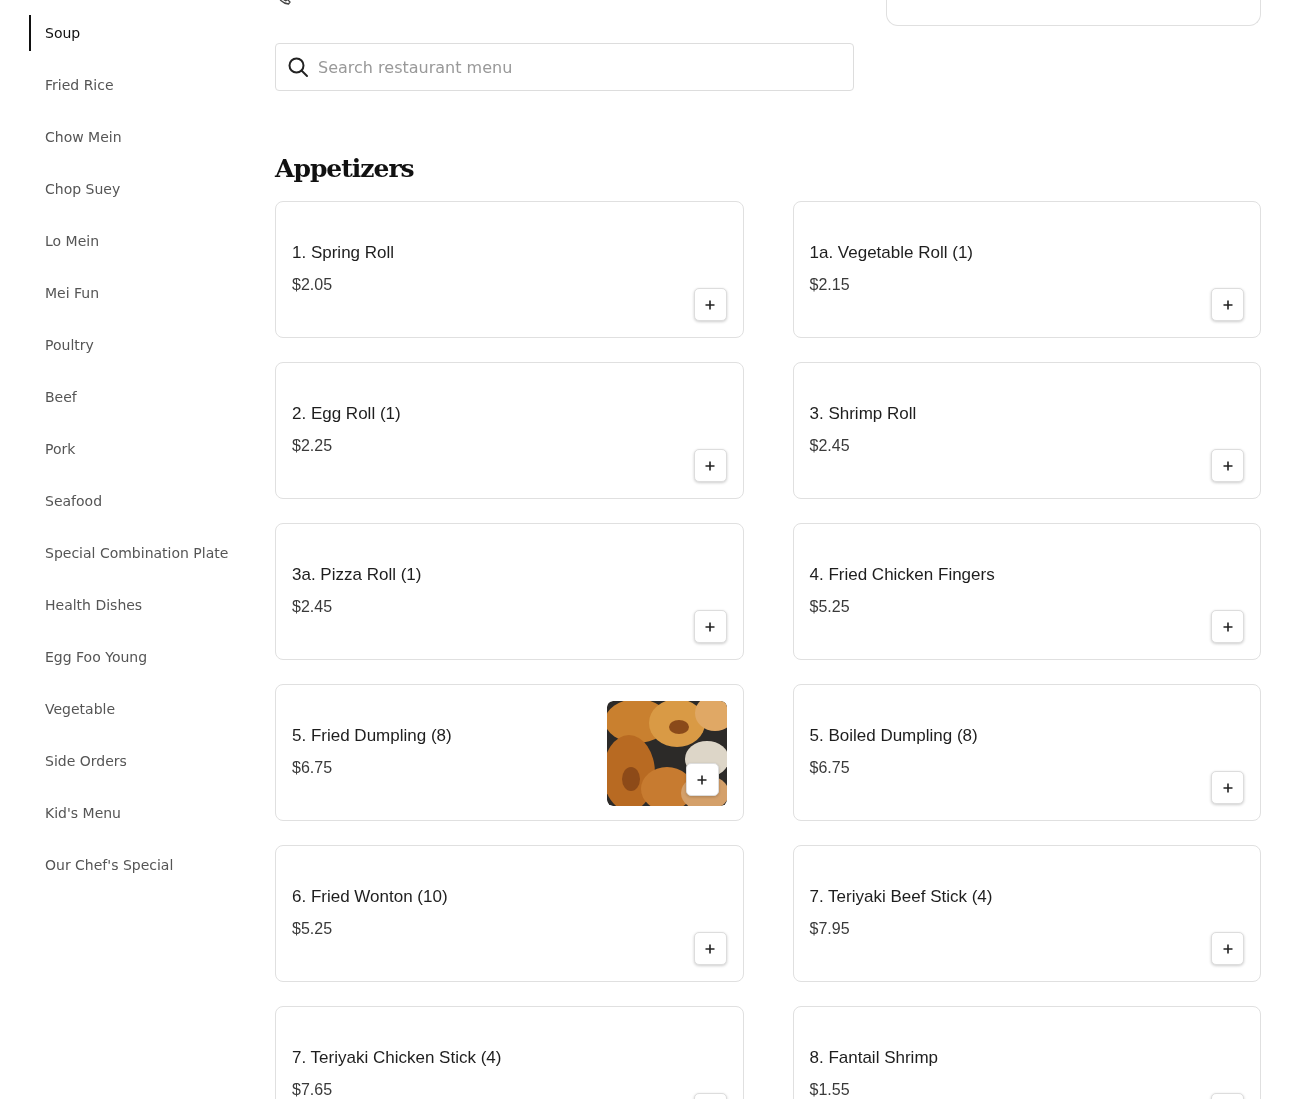 The image size is (1290, 1099). I want to click on item-price: $2.15, so click(829, 285).